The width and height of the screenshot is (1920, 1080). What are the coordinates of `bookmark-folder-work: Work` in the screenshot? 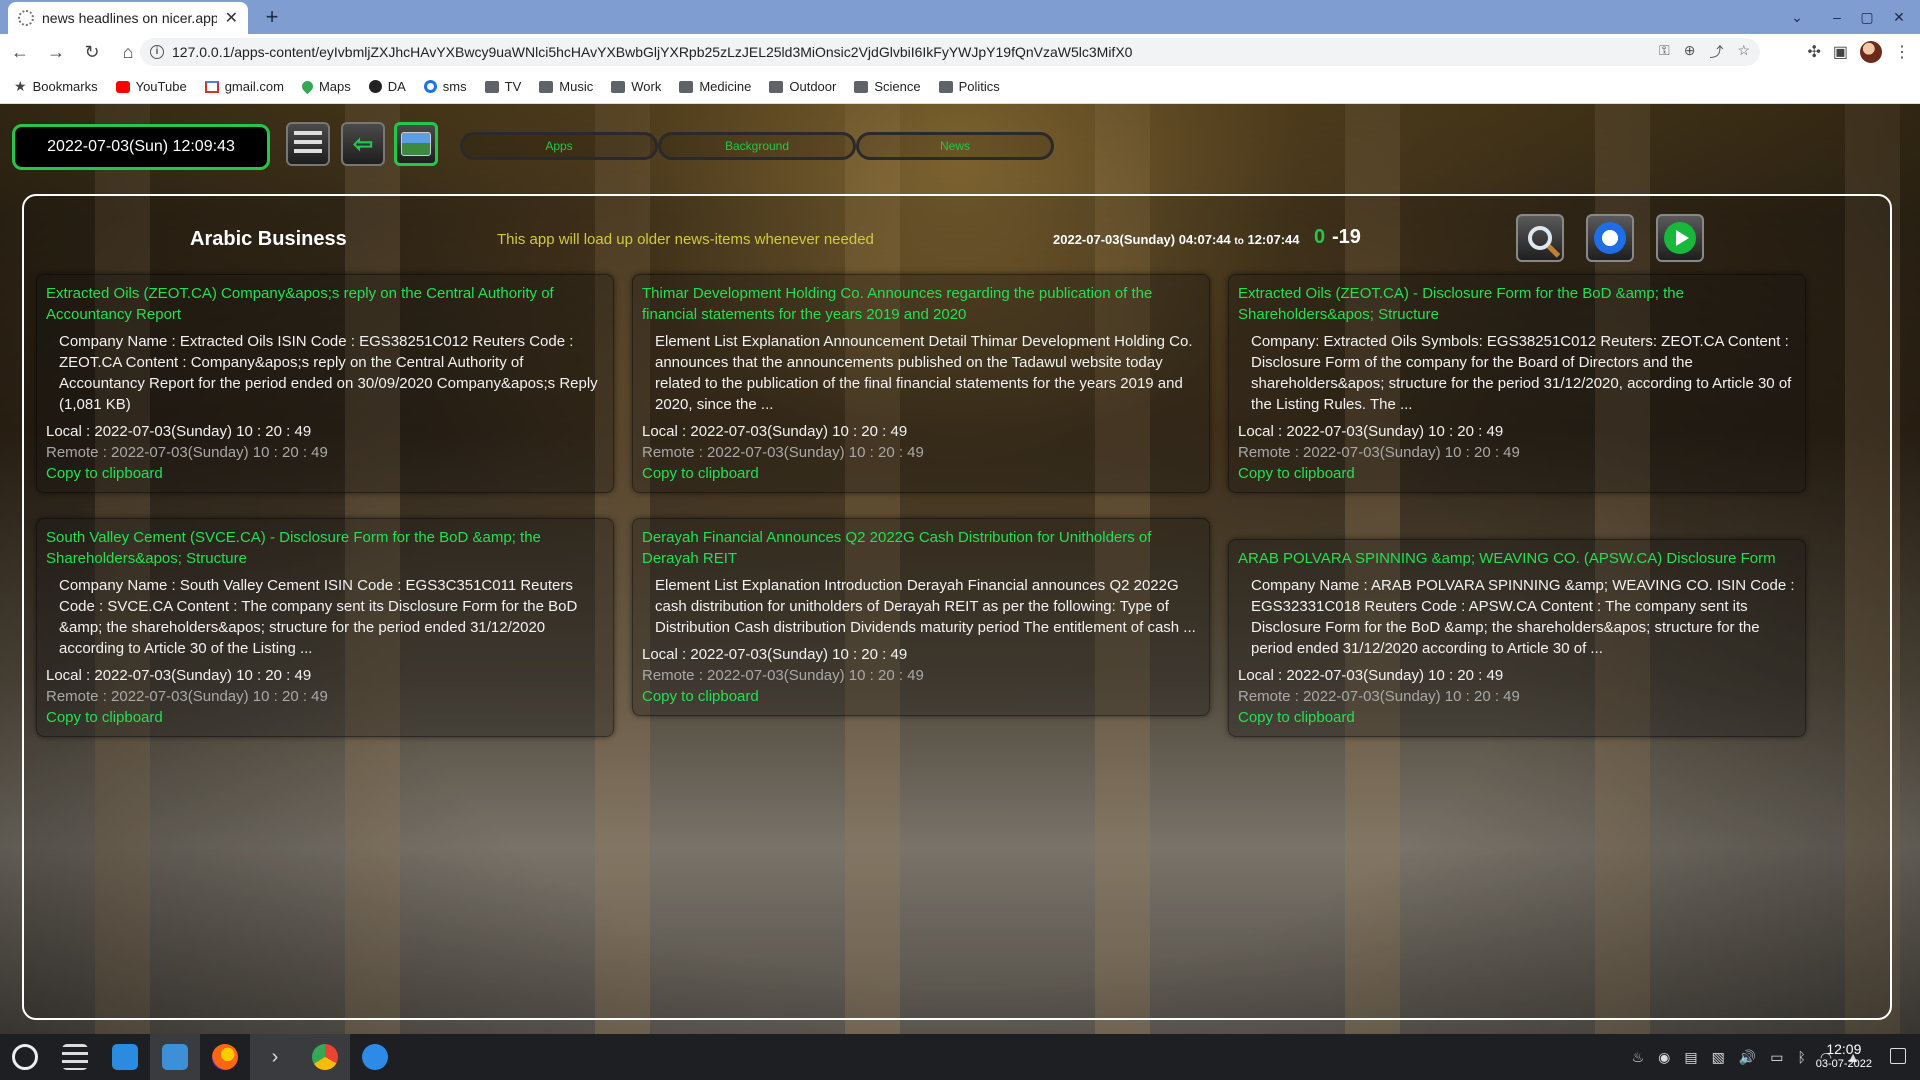 It's located at (636, 86).